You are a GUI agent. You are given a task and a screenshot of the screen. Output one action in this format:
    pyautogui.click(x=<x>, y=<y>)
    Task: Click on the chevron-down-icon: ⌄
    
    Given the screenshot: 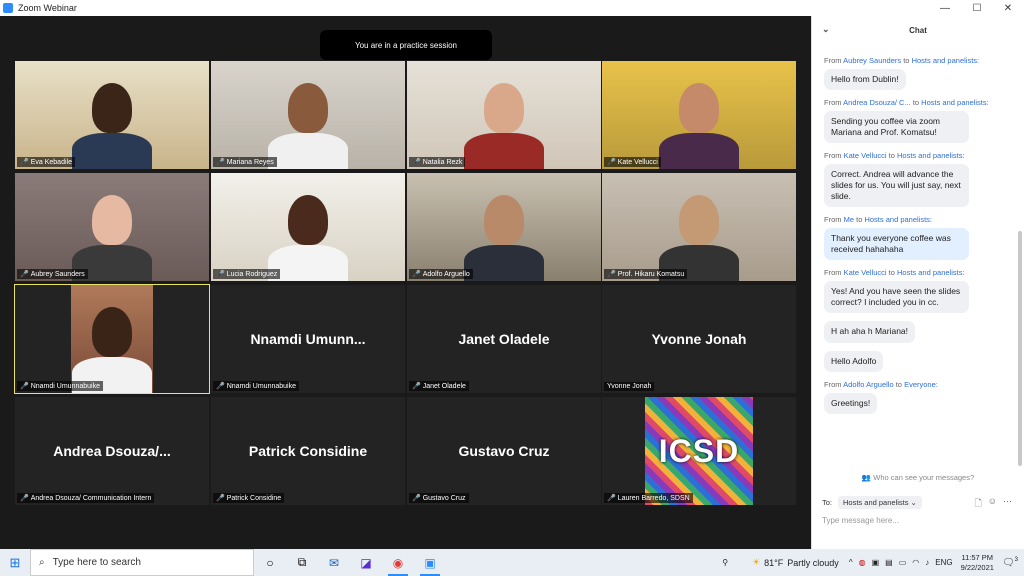 What is the action you would take?
    pyautogui.click(x=826, y=29)
    